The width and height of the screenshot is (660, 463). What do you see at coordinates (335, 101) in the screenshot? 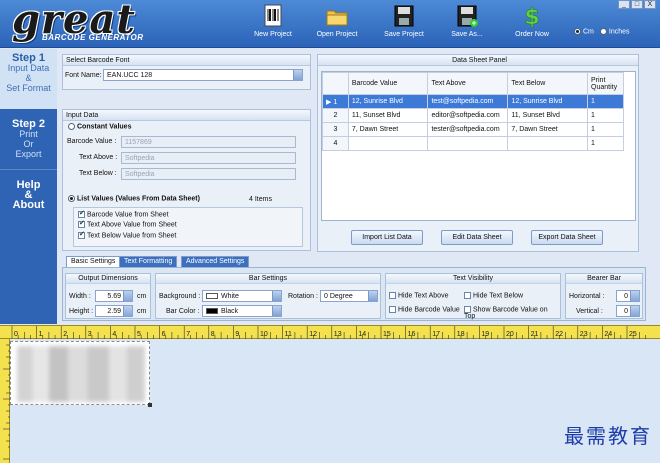
I see `row-header: ▶ 1` at bounding box center [335, 101].